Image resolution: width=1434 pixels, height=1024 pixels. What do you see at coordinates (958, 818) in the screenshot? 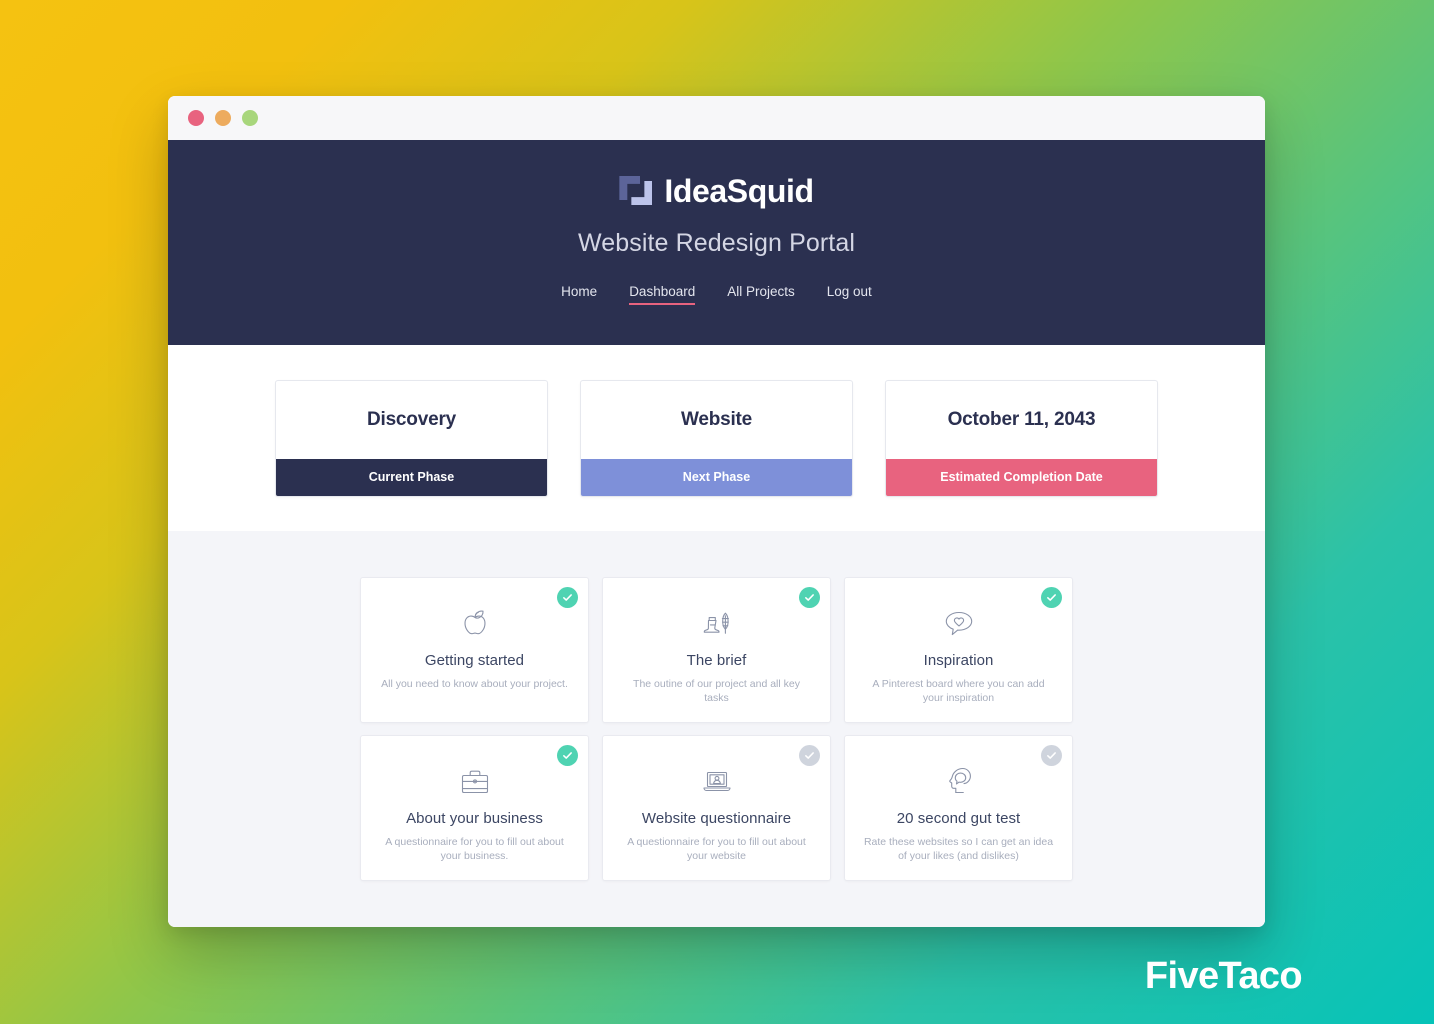
I see `task-title: 20 second gut test` at bounding box center [958, 818].